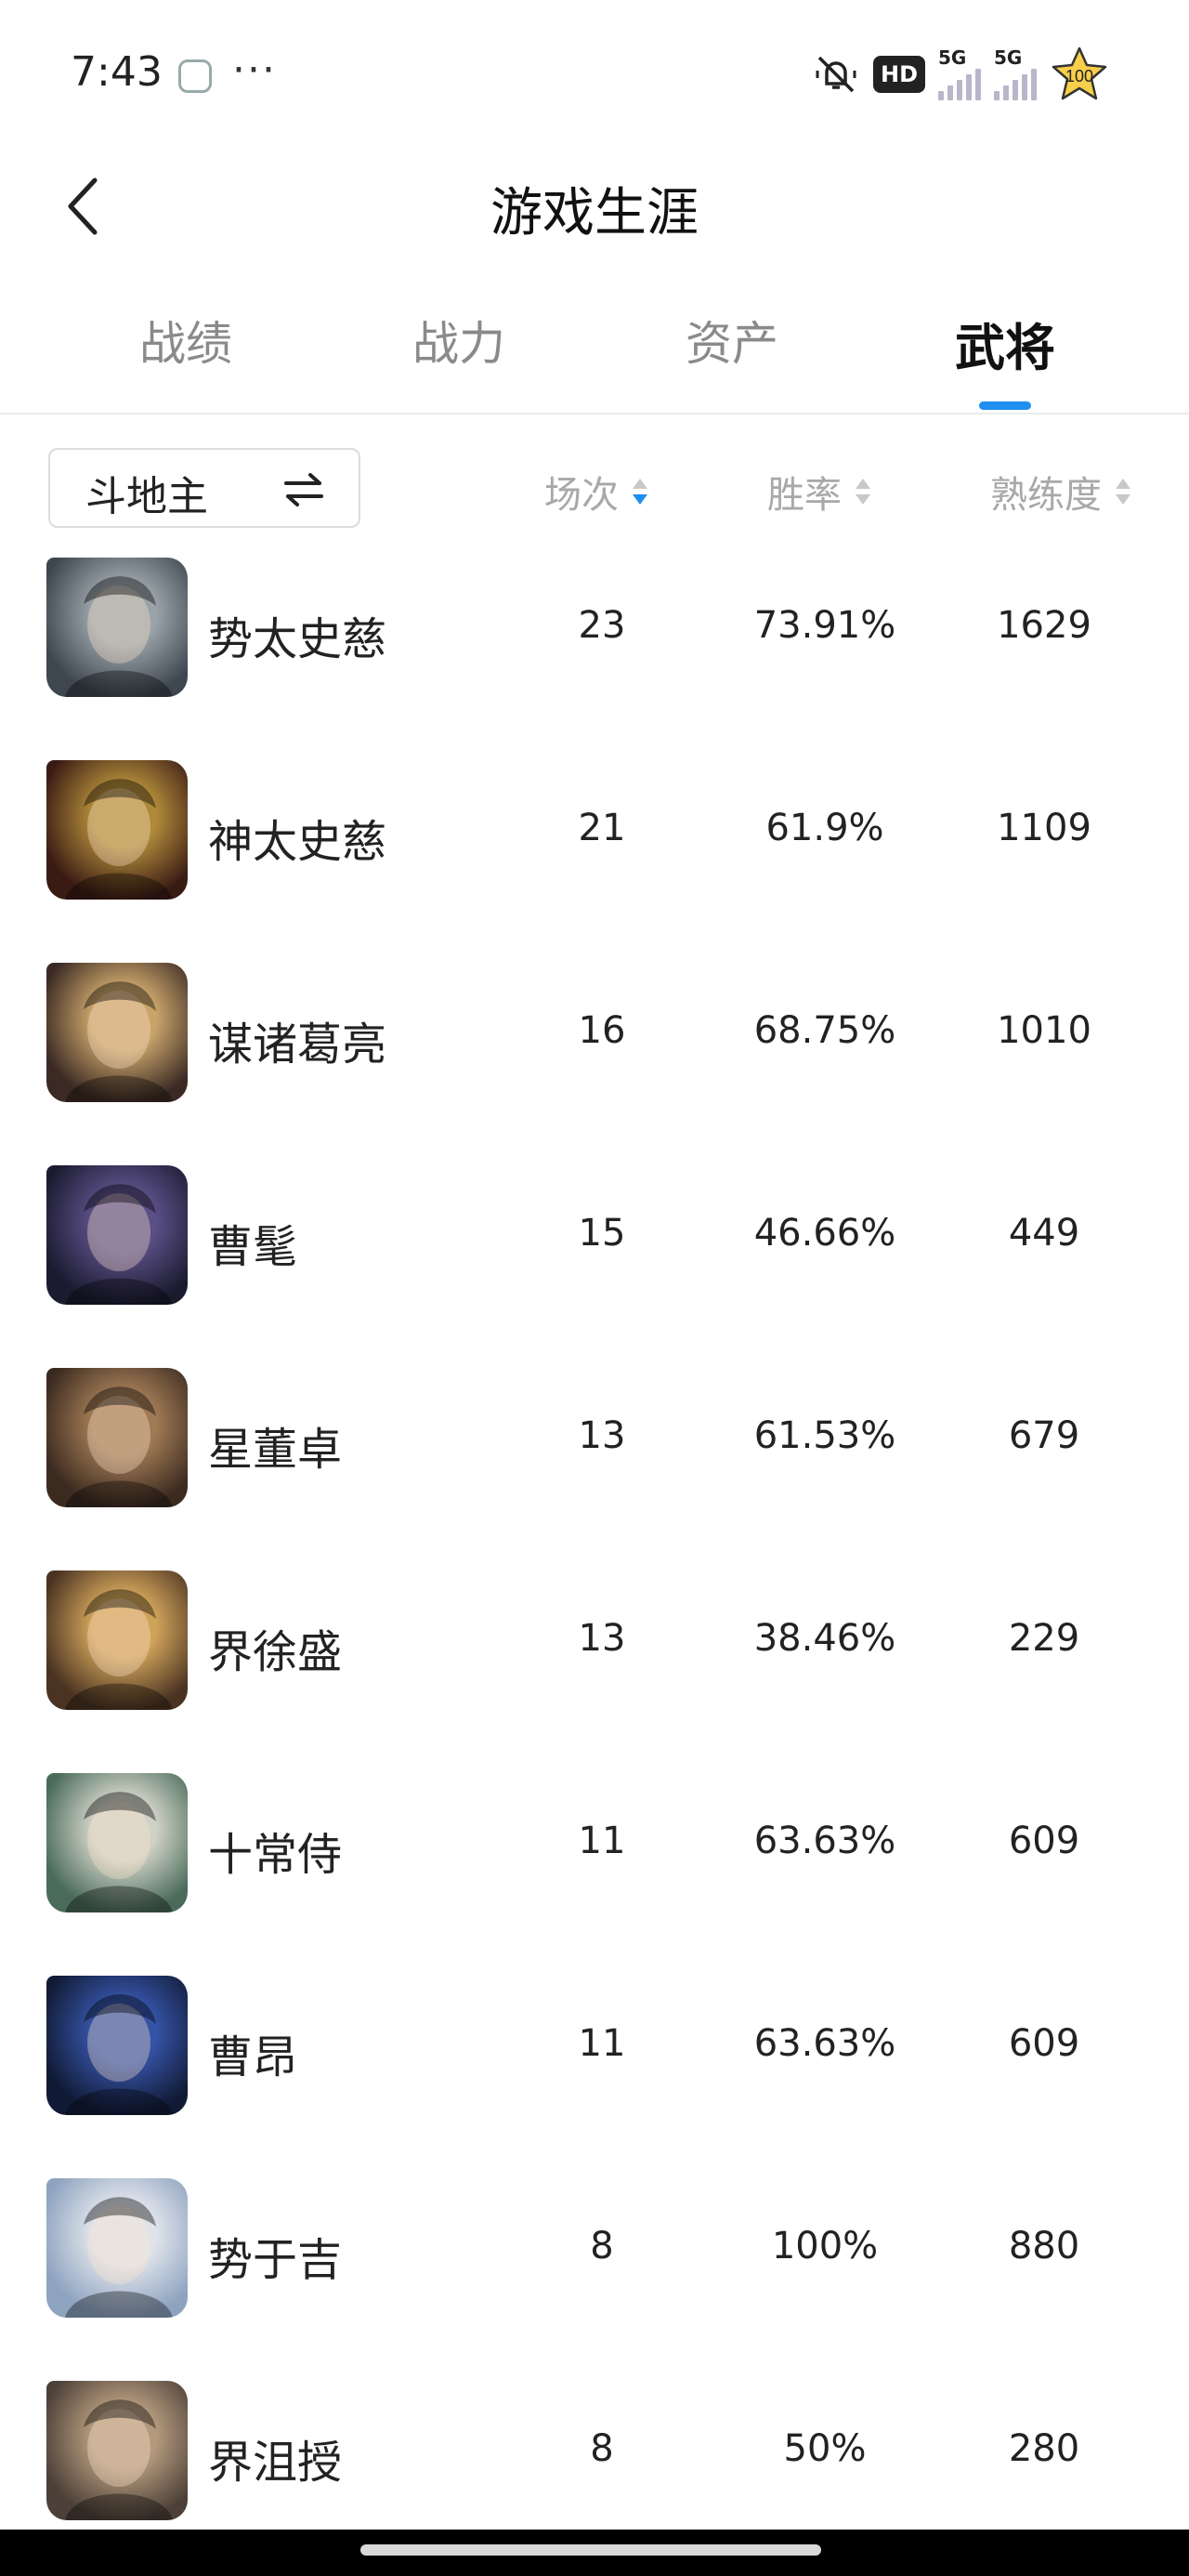 The image size is (1189, 2576). I want to click on hero-win-rate: 100%, so click(825, 2246).